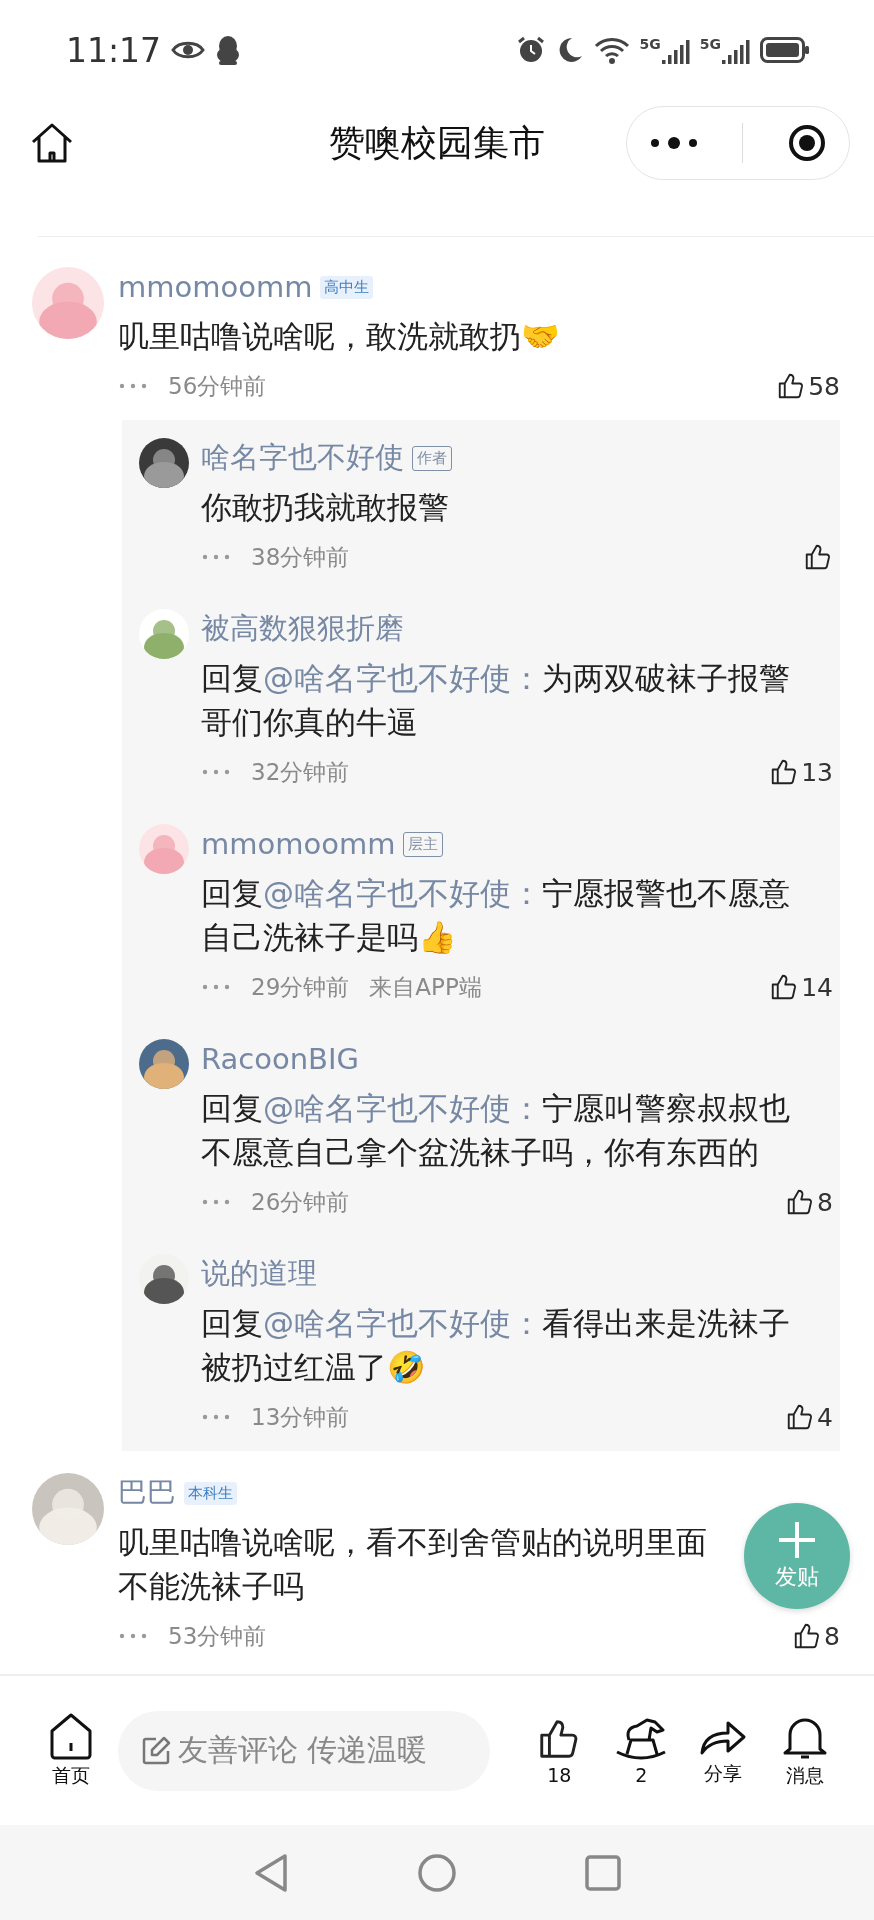  Describe the element at coordinates (300, 772) in the screenshot. I see `timestamp: 32分钟前` at that location.